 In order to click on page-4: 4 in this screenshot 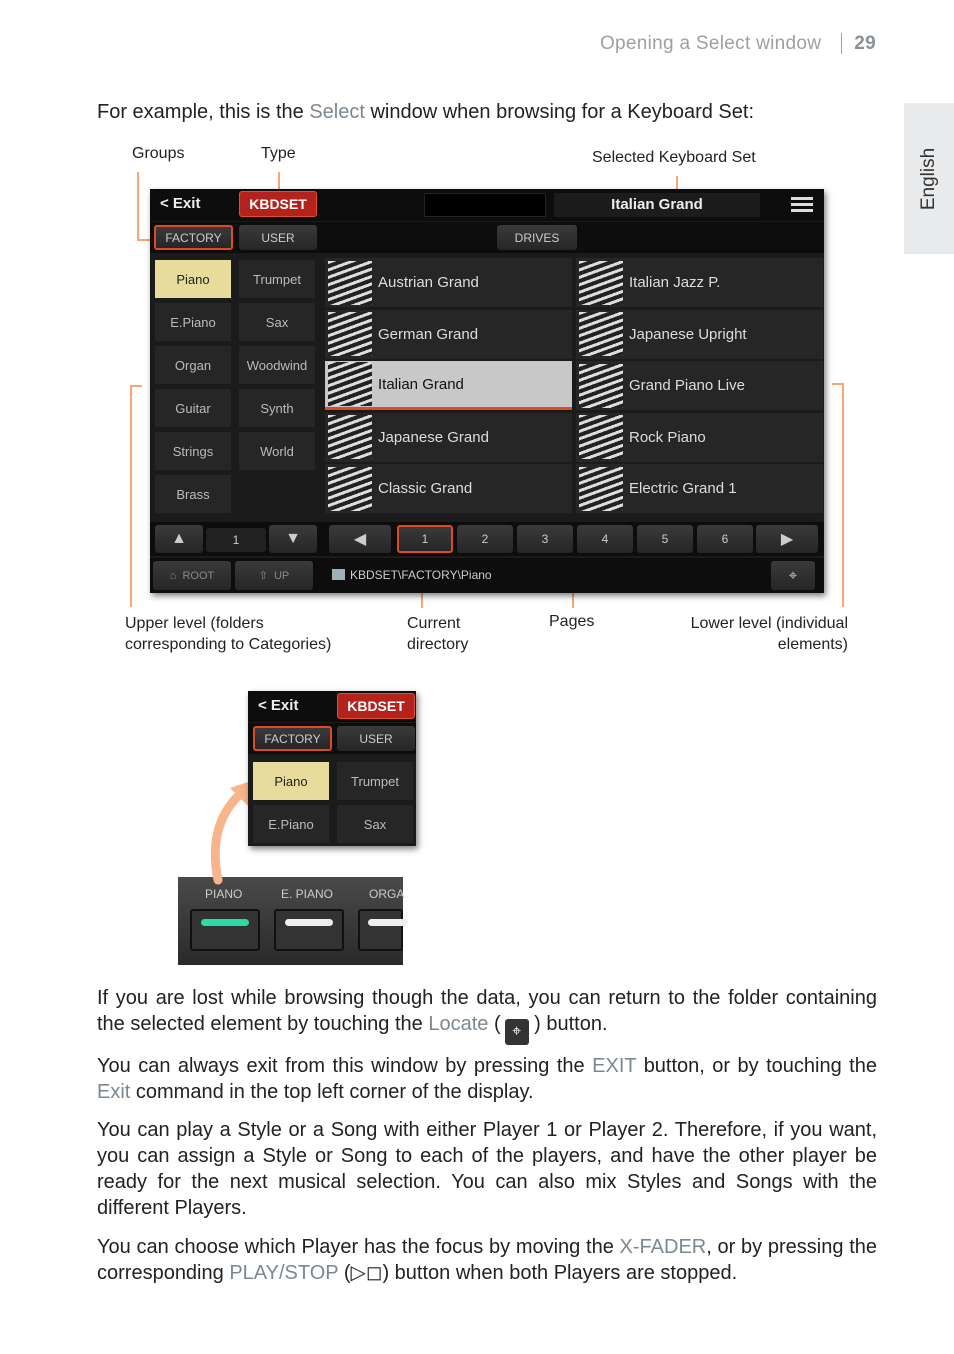, I will do `click(605, 539)`.